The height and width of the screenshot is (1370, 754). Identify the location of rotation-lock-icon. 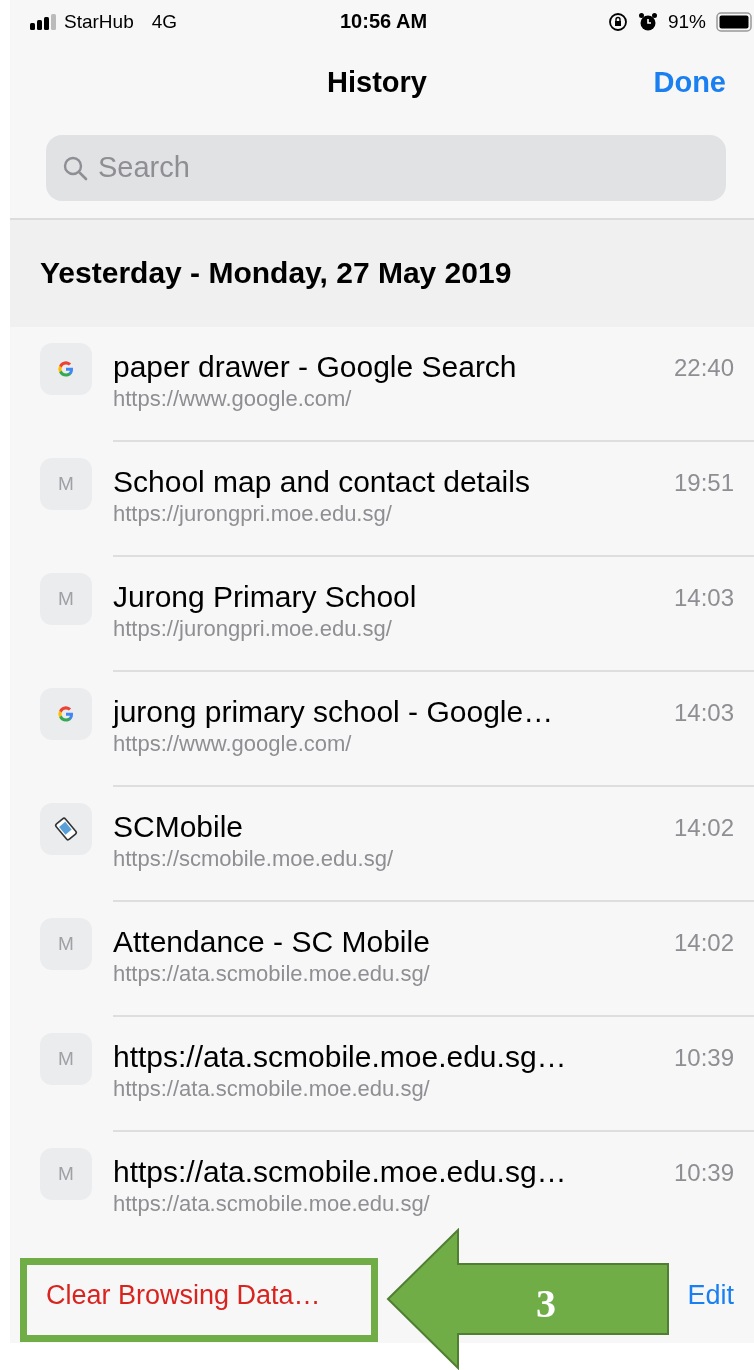
(617, 21).